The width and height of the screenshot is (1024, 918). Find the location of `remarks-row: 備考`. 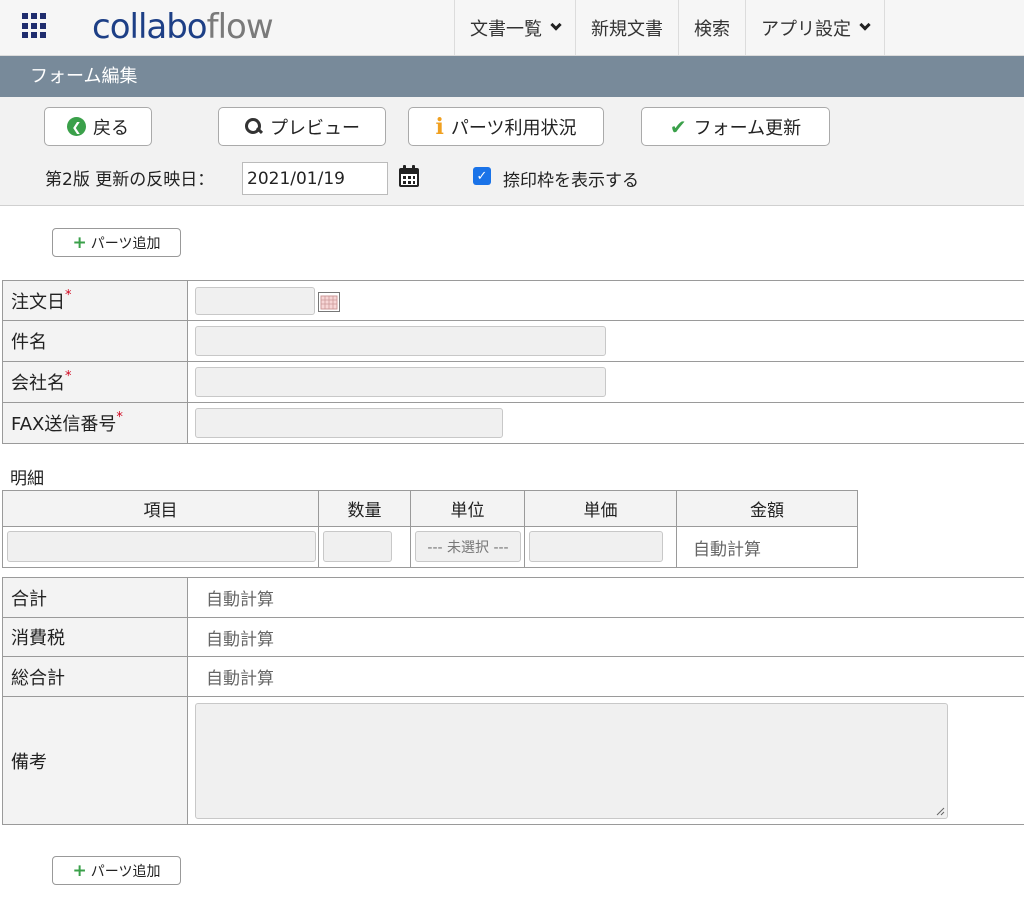

remarks-row: 備考 is located at coordinates (513, 760).